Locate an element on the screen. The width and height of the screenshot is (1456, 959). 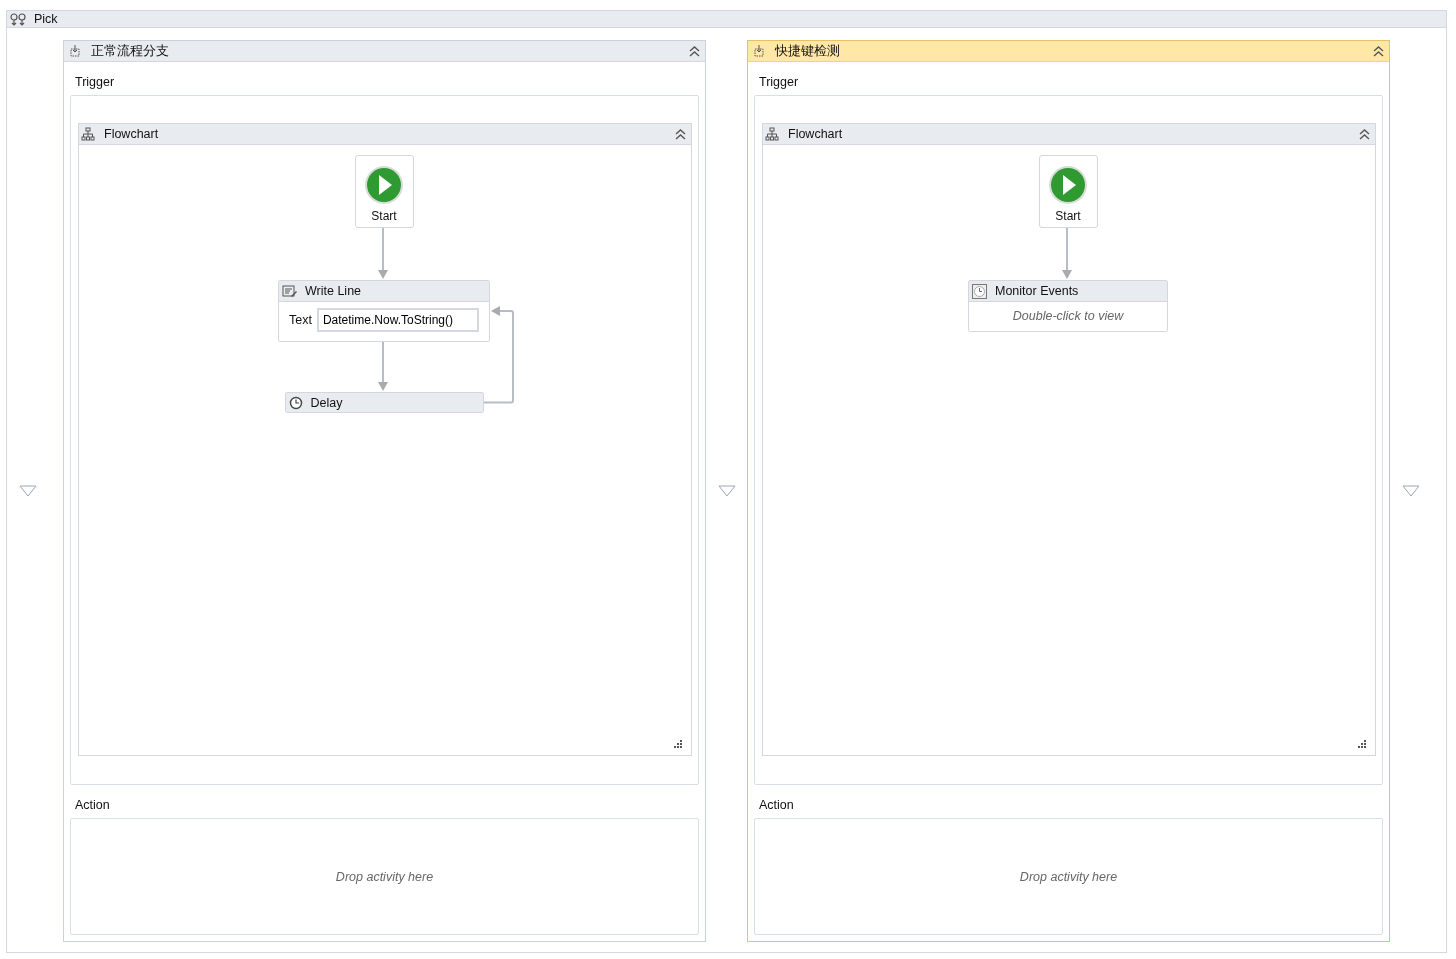
branch-title: 快捷键检测 is located at coordinates (808, 51).